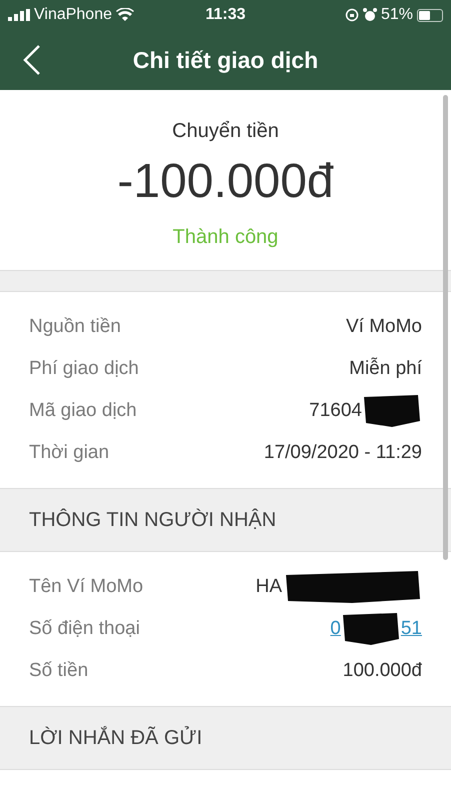 This screenshot has width=451, height=800. What do you see at coordinates (225, 182) in the screenshot?
I see `transaction-amount: -100.000đ` at bounding box center [225, 182].